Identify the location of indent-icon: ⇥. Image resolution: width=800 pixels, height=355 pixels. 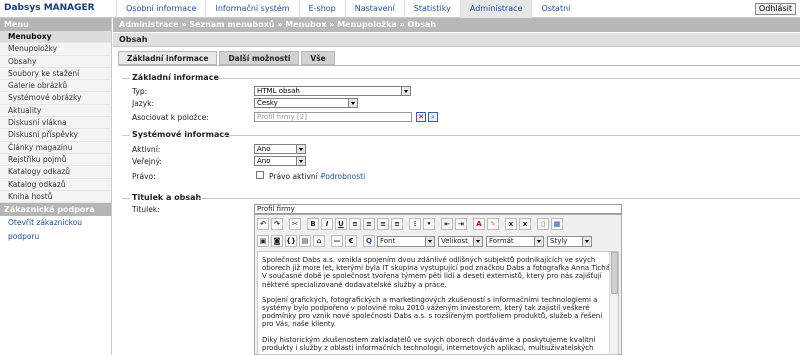
(461, 224).